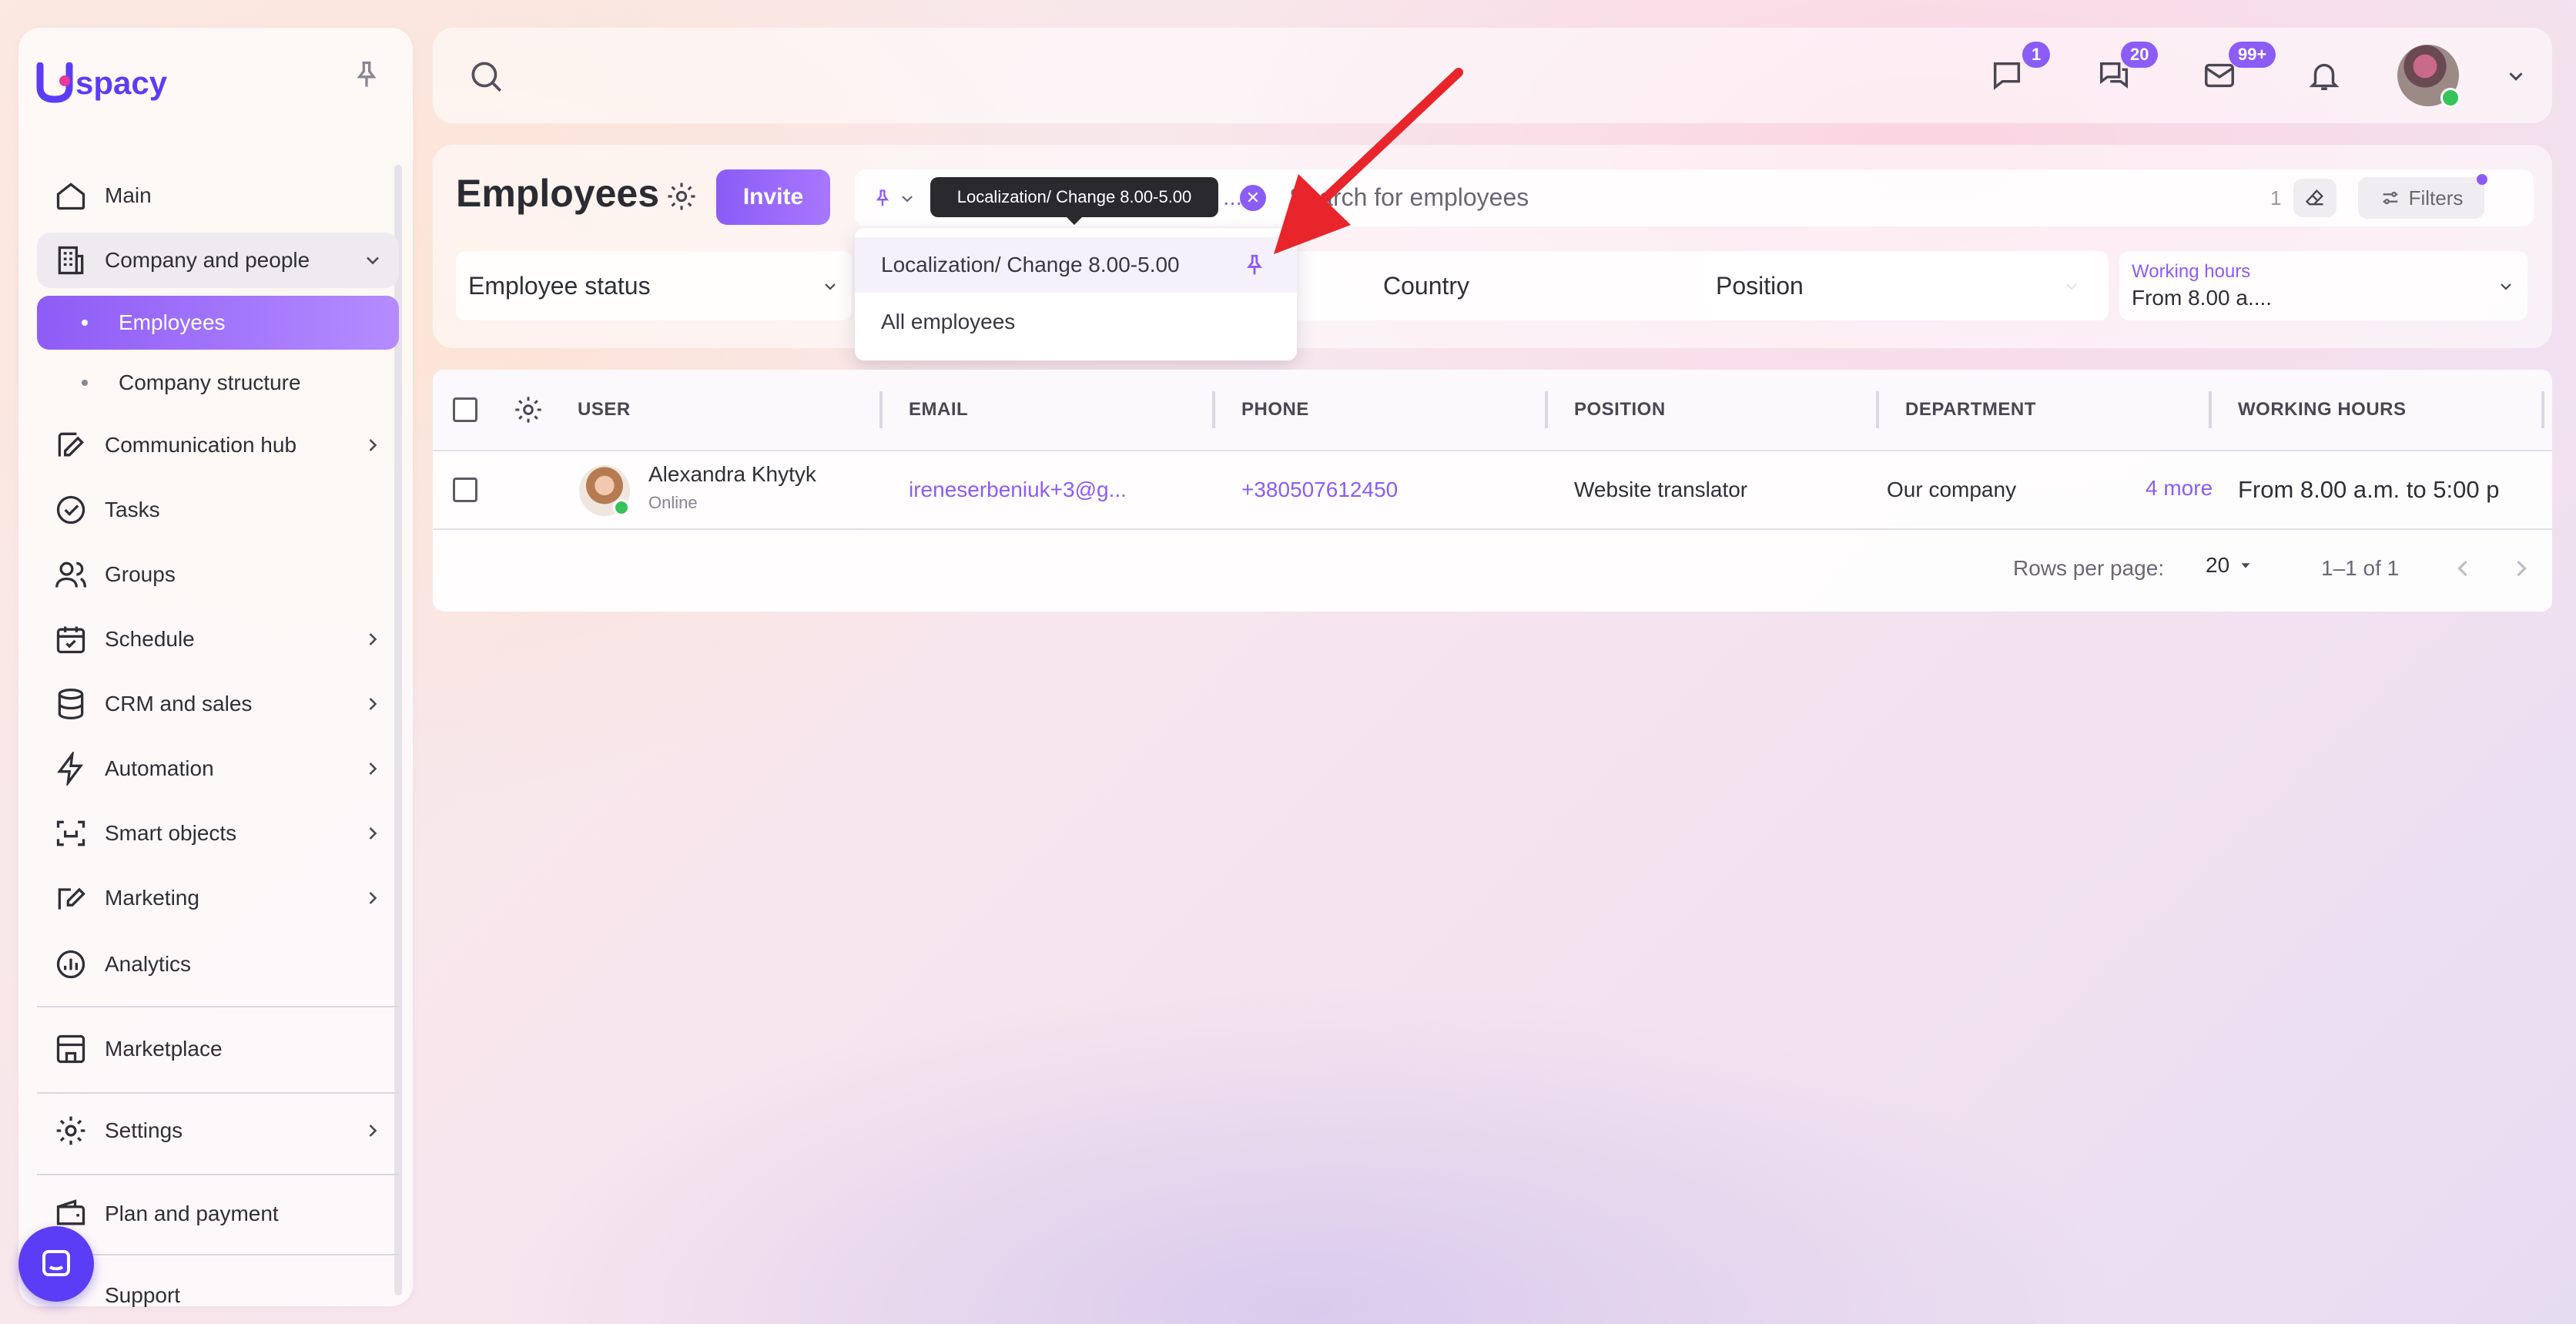 This screenshot has width=2576, height=1324. What do you see at coordinates (171, 833) in the screenshot?
I see `sidebar-item-label: Smart objects` at bounding box center [171, 833].